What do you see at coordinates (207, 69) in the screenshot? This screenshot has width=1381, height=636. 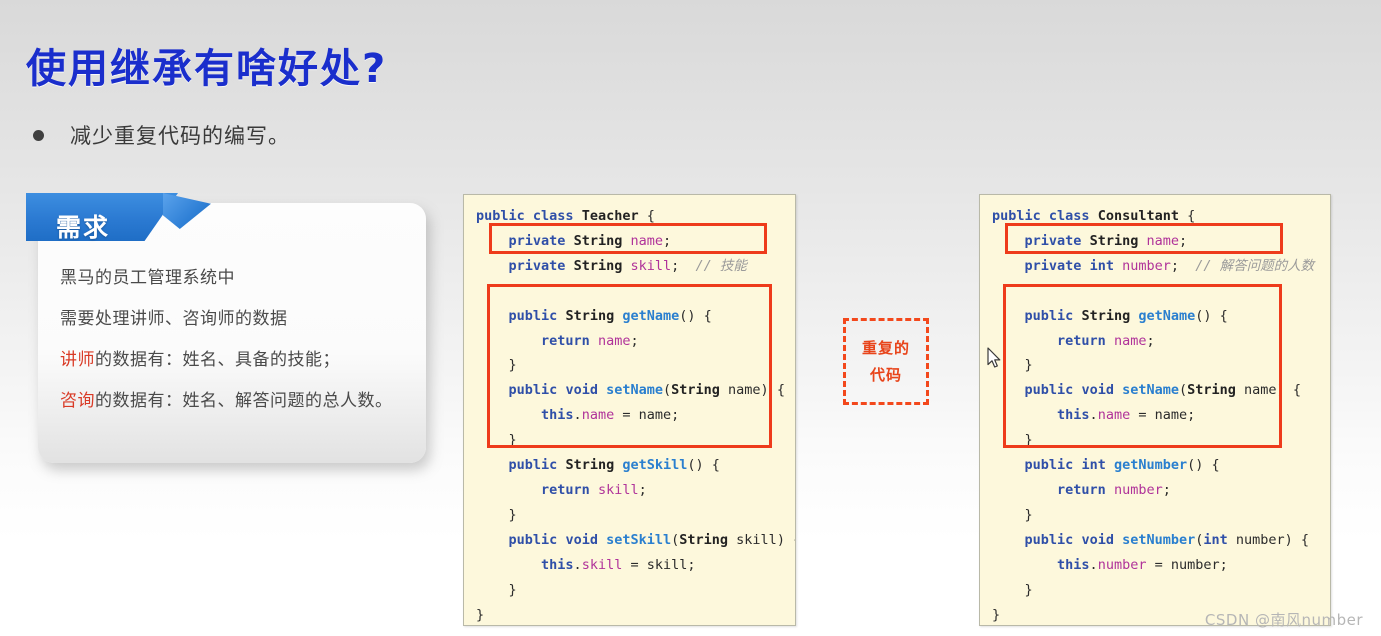 I see `page-title: 使用继承有啥好处?` at bounding box center [207, 69].